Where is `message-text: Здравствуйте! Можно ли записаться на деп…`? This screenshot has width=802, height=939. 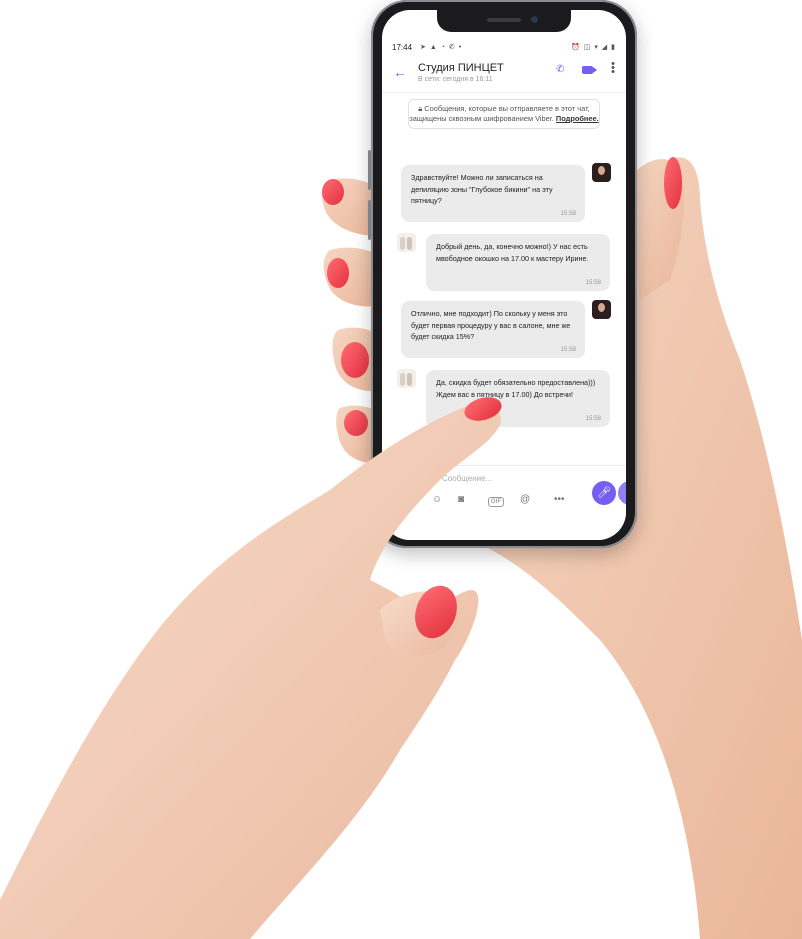 message-text: Здравствуйте! Можно ли записаться на деп… is located at coordinates (482, 189).